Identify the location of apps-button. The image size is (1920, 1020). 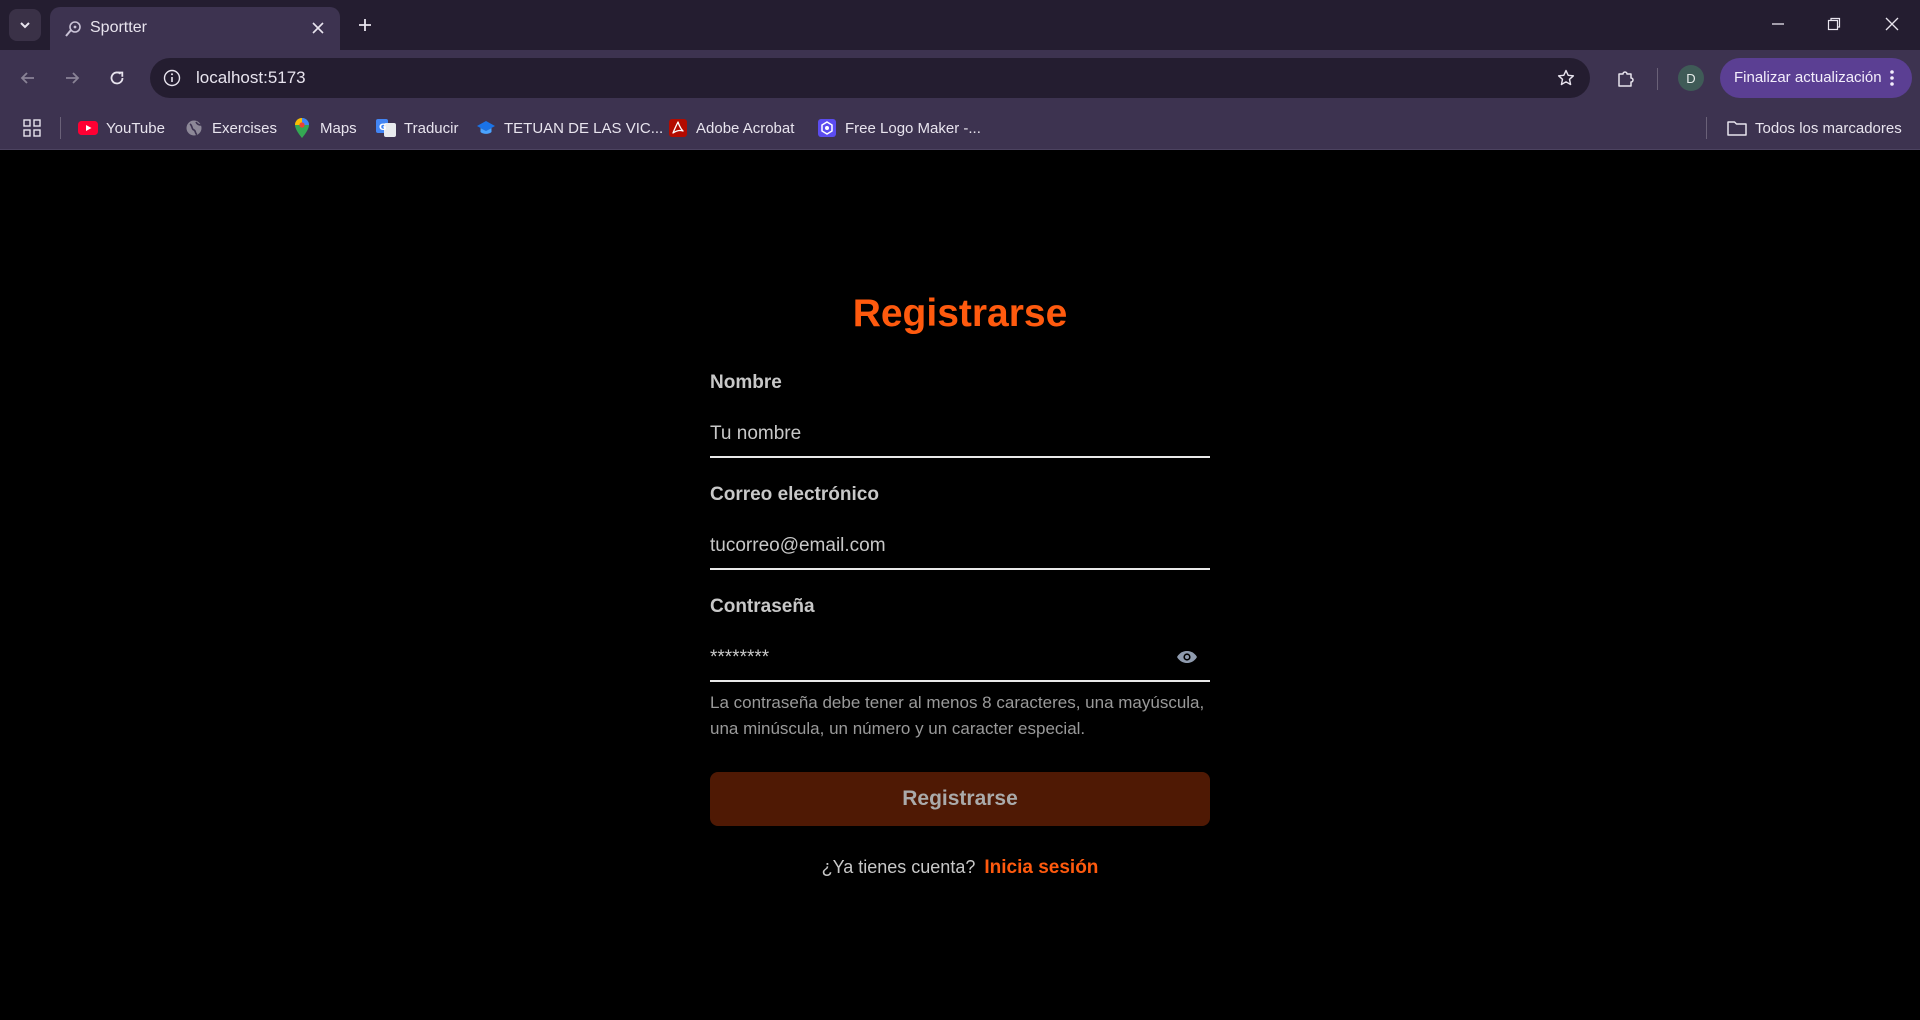
(32, 128).